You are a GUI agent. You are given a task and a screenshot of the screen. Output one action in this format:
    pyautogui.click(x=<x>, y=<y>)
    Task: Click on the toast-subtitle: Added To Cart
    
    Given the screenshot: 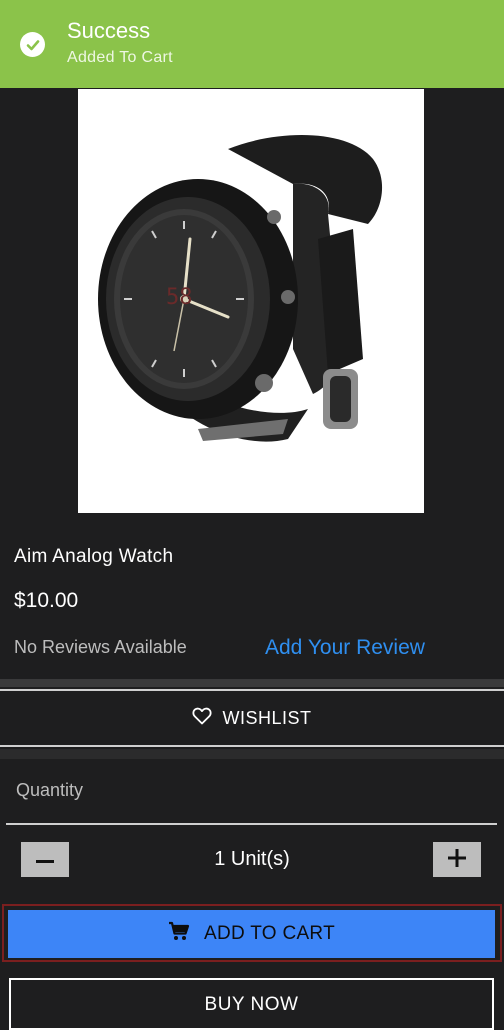 What is the action you would take?
    pyautogui.click(x=120, y=57)
    